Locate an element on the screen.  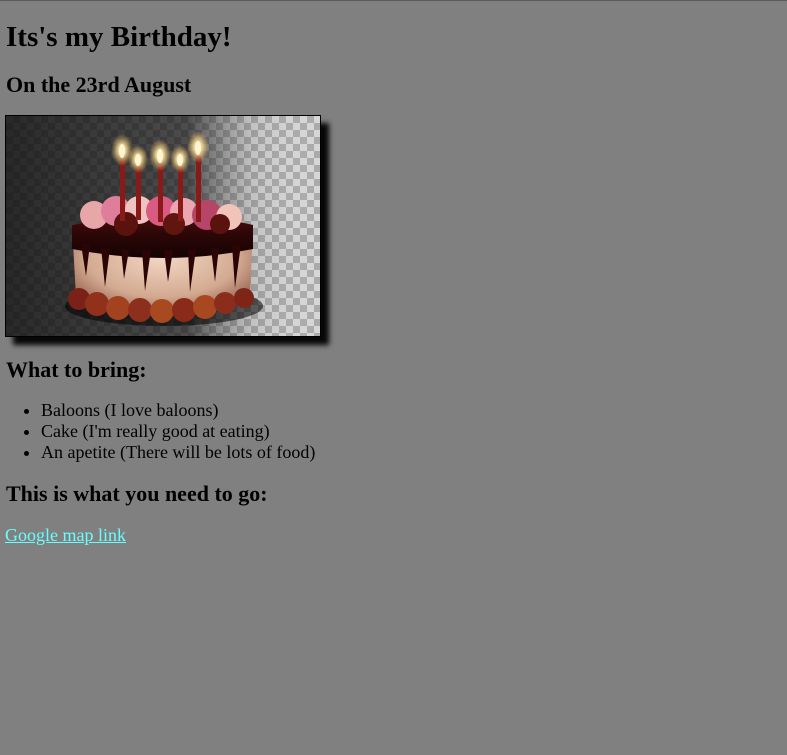
what-to-bring-heading: What to bring: is located at coordinates (76, 369).